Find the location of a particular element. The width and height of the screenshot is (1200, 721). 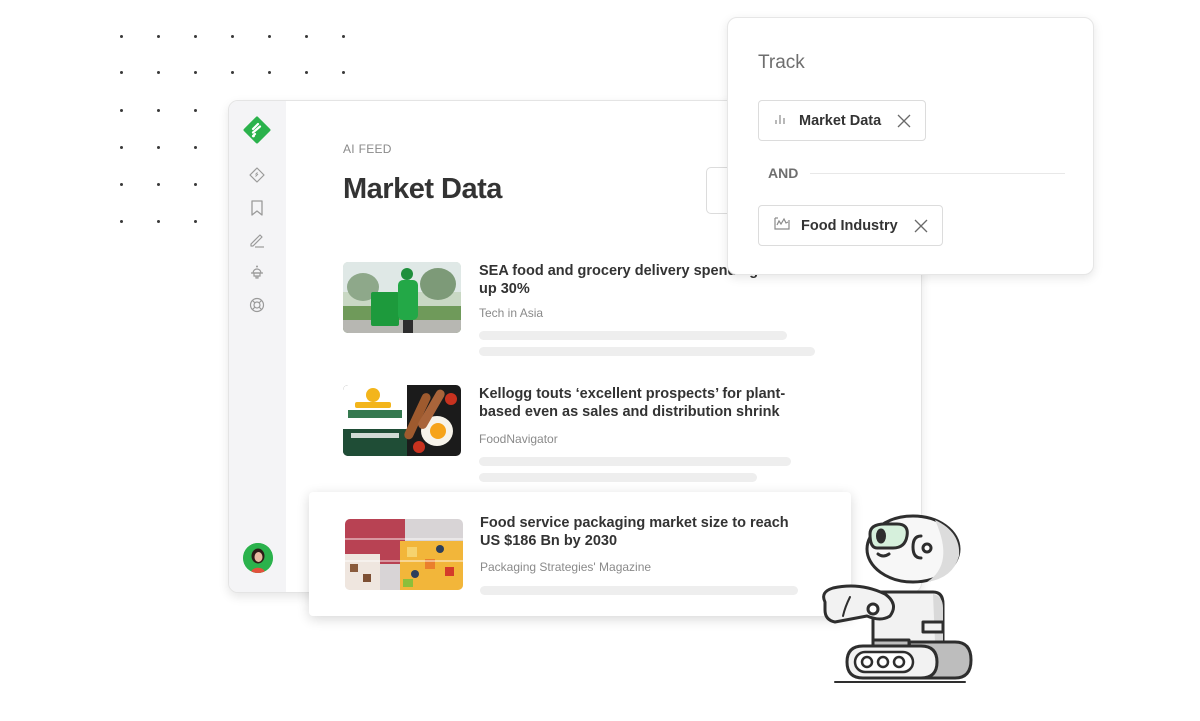

chip-label: Food Industry is located at coordinates (849, 225).